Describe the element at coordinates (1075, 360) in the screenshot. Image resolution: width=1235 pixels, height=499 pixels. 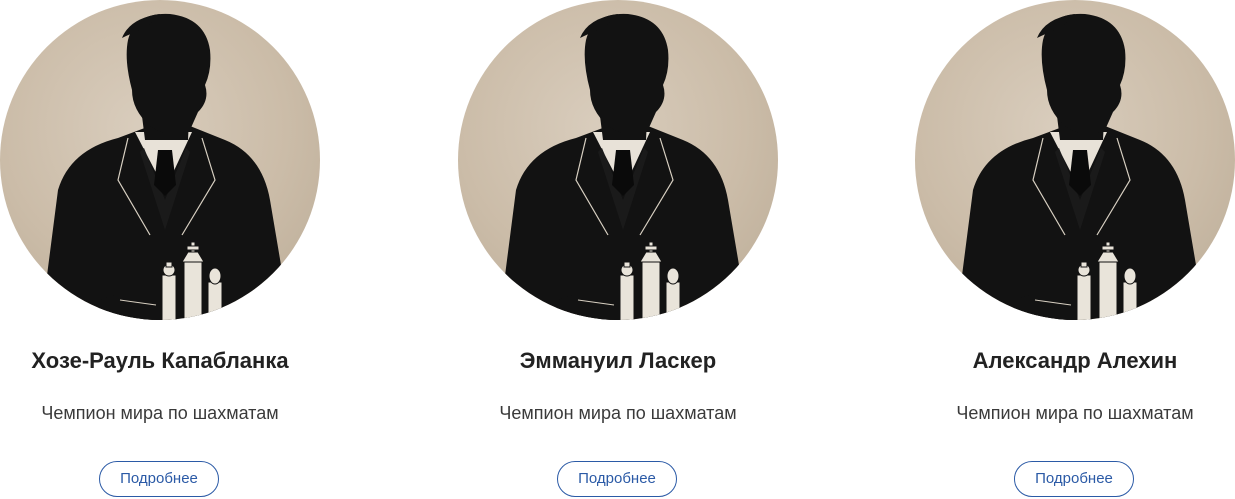
I see `player-name: Александр Алехин` at that location.